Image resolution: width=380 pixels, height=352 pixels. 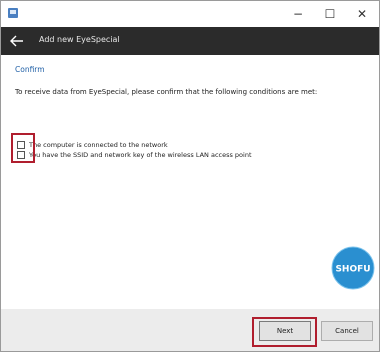 What do you see at coordinates (79, 39) in the screenshot?
I see `page-title: Add new EyeSpecial` at bounding box center [79, 39].